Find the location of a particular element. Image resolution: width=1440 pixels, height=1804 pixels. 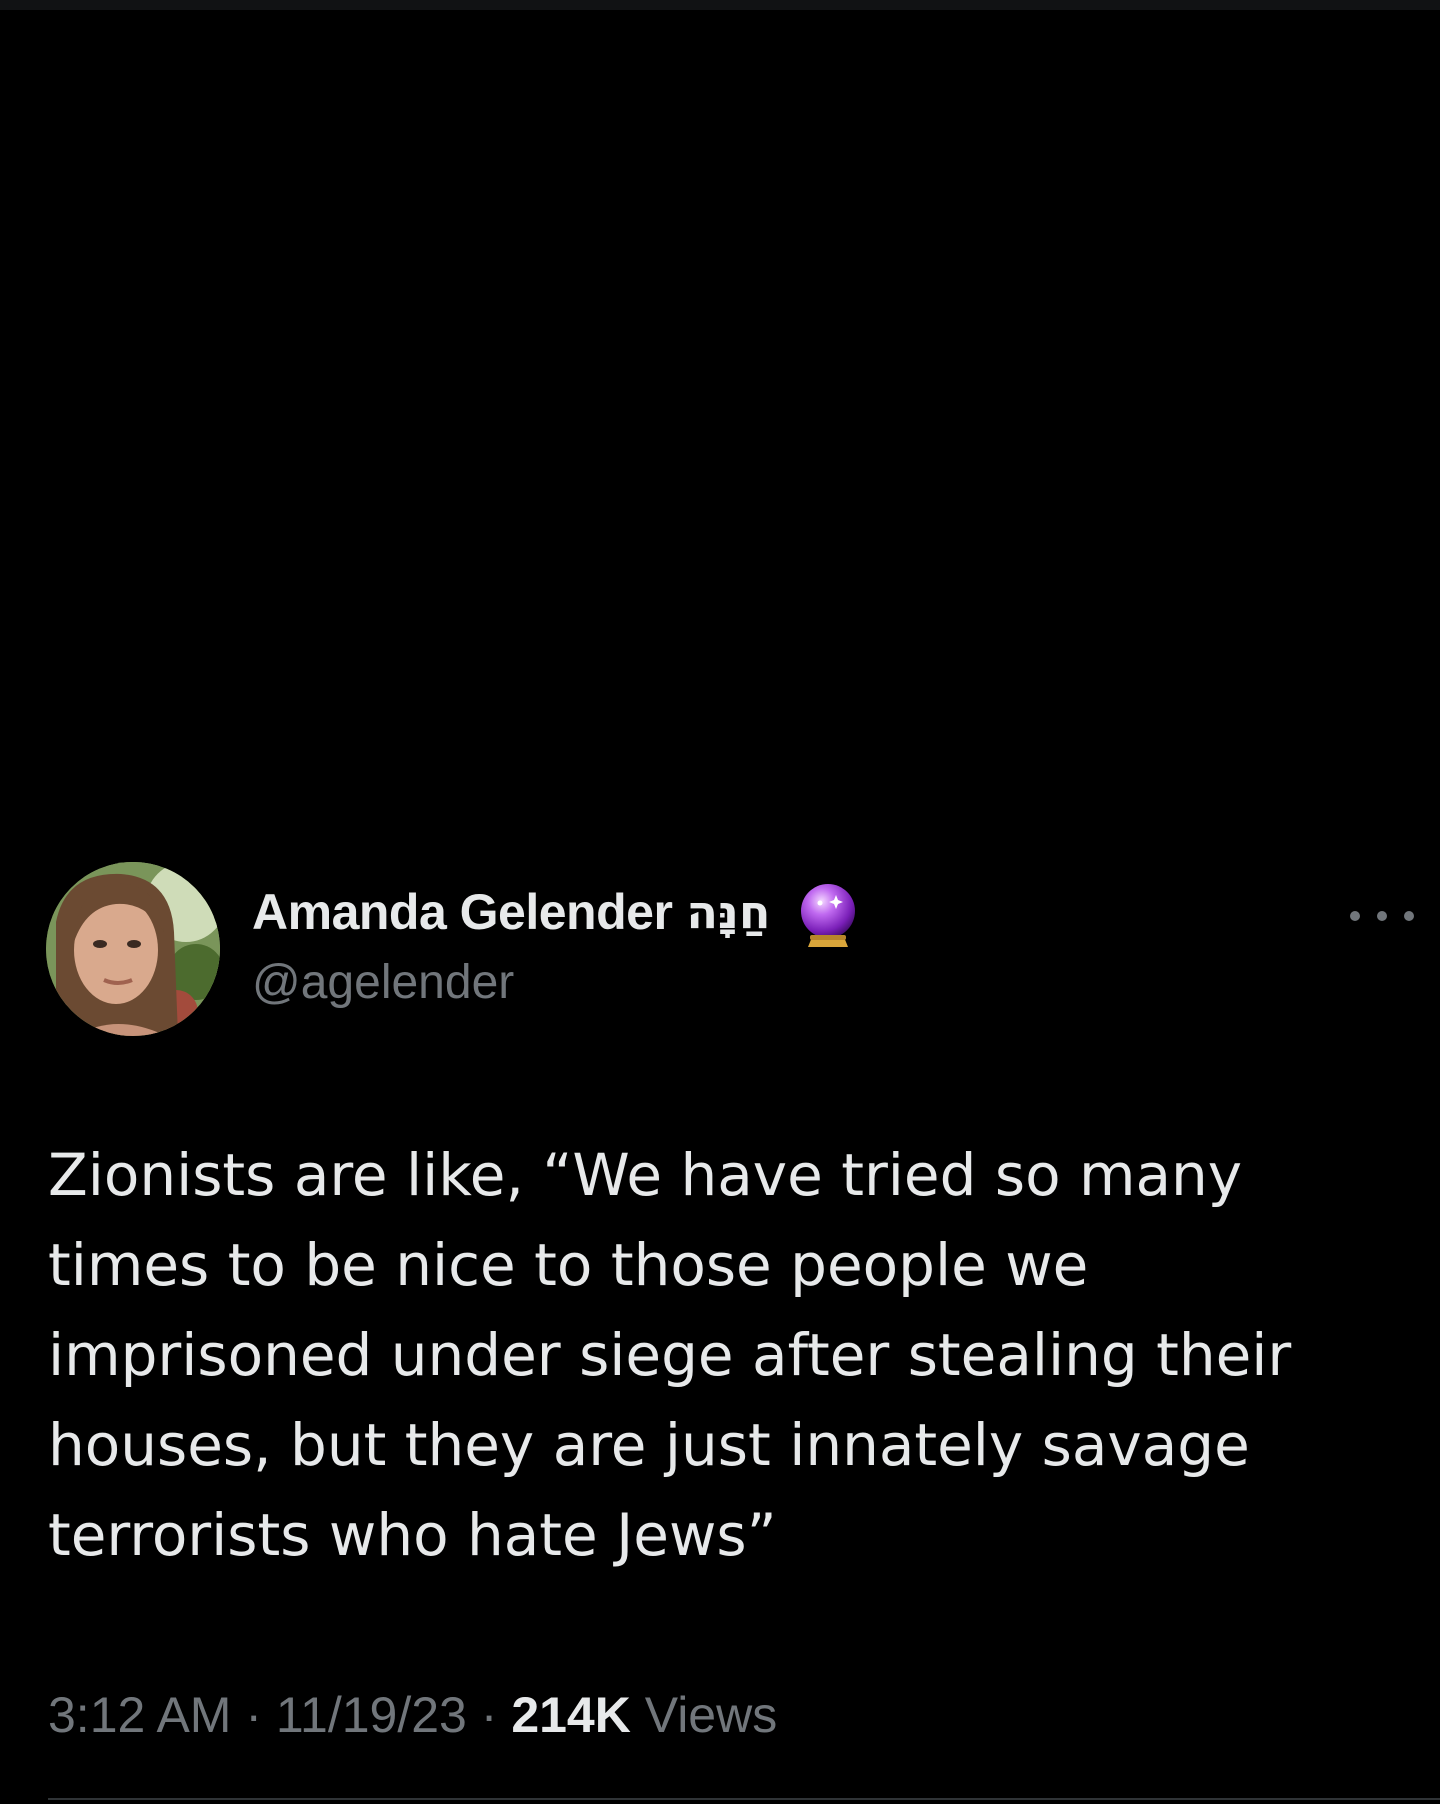

tweet-date: 11/19/23 is located at coordinates (371, 1715).